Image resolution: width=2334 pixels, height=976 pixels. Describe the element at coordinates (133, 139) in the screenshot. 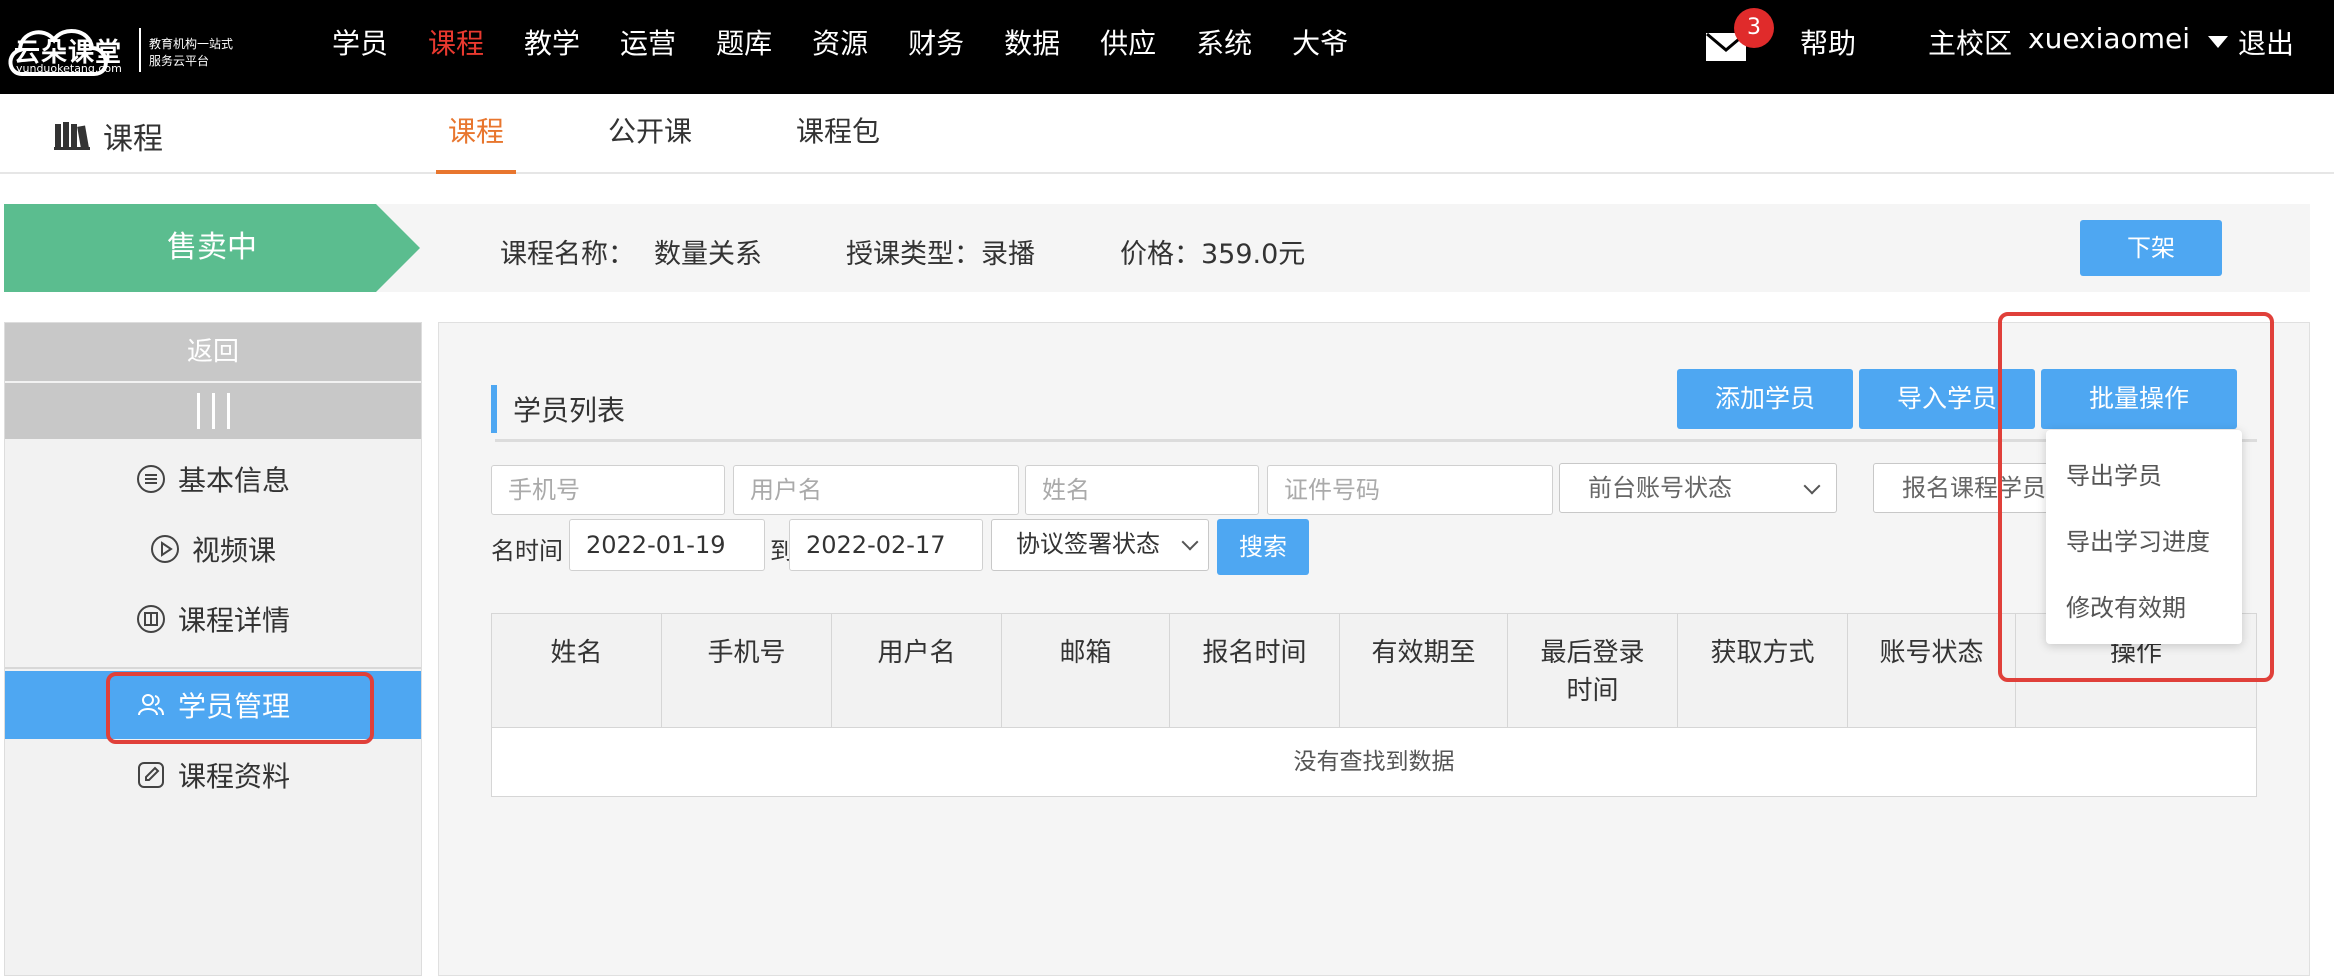

I see `section-title: 课程` at that location.